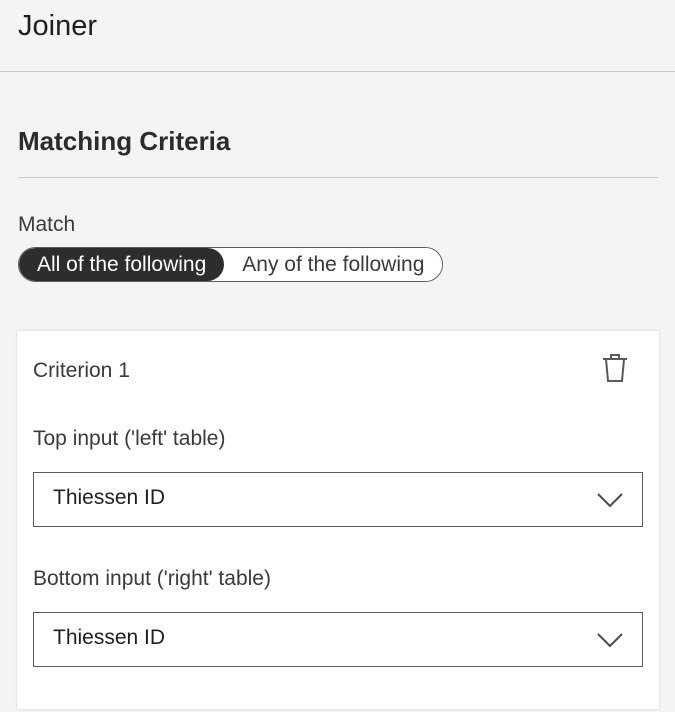  What do you see at coordinates (81, 370) in the screenshot?
I see `criterion-title: Criterion 1` at bounding box center [81, 370].